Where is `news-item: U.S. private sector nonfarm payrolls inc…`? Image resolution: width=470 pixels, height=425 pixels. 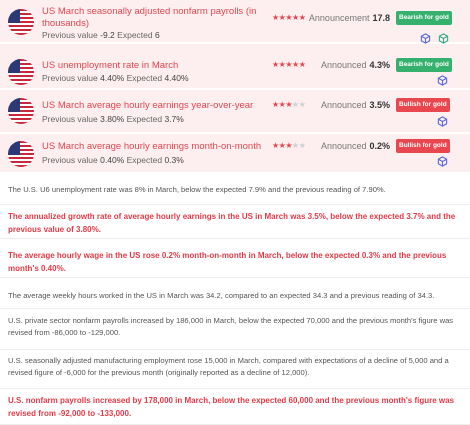 news-item: U.S. private sector nonfarm payrolls inc… is located at coordinates (235, 330).